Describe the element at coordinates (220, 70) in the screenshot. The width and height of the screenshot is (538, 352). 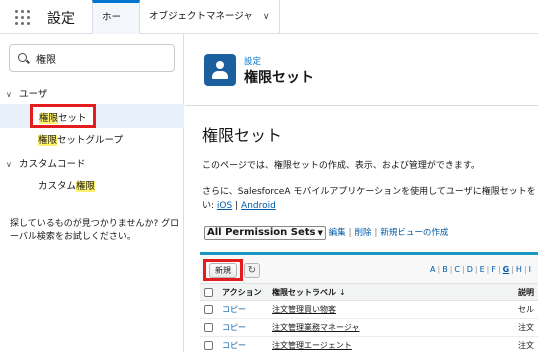
I see `user-icon` at that location.